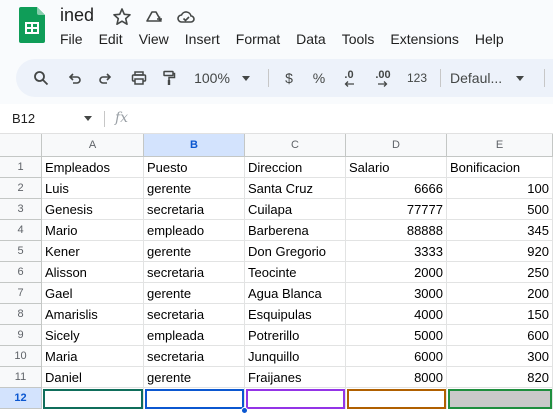  Describe the element at coordinates (500, 335) in the screenshot. I see `cell-e9: 600` at that location.